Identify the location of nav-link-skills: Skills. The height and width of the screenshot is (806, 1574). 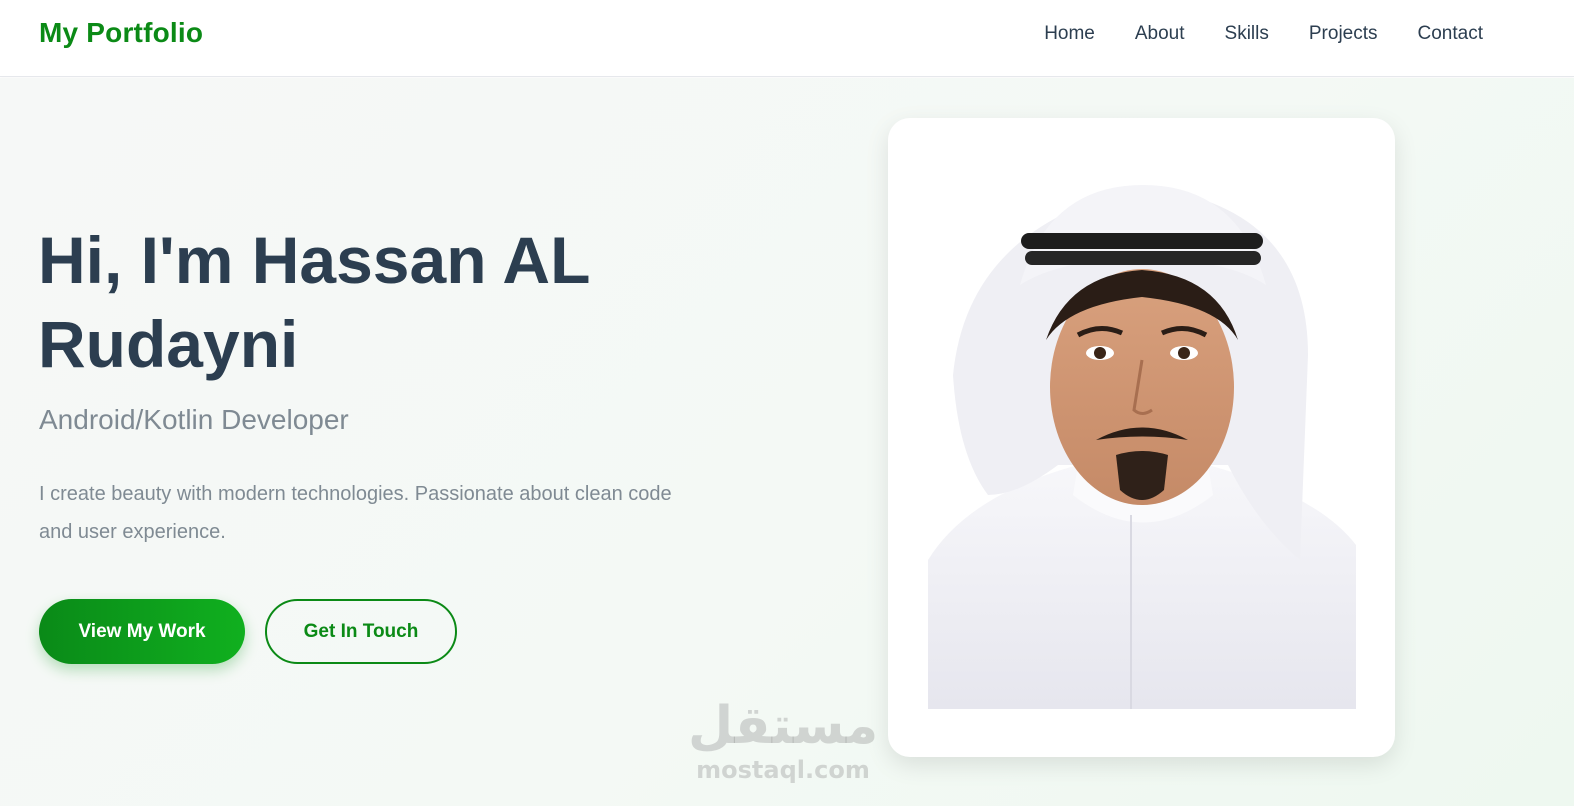
(1247, 34).